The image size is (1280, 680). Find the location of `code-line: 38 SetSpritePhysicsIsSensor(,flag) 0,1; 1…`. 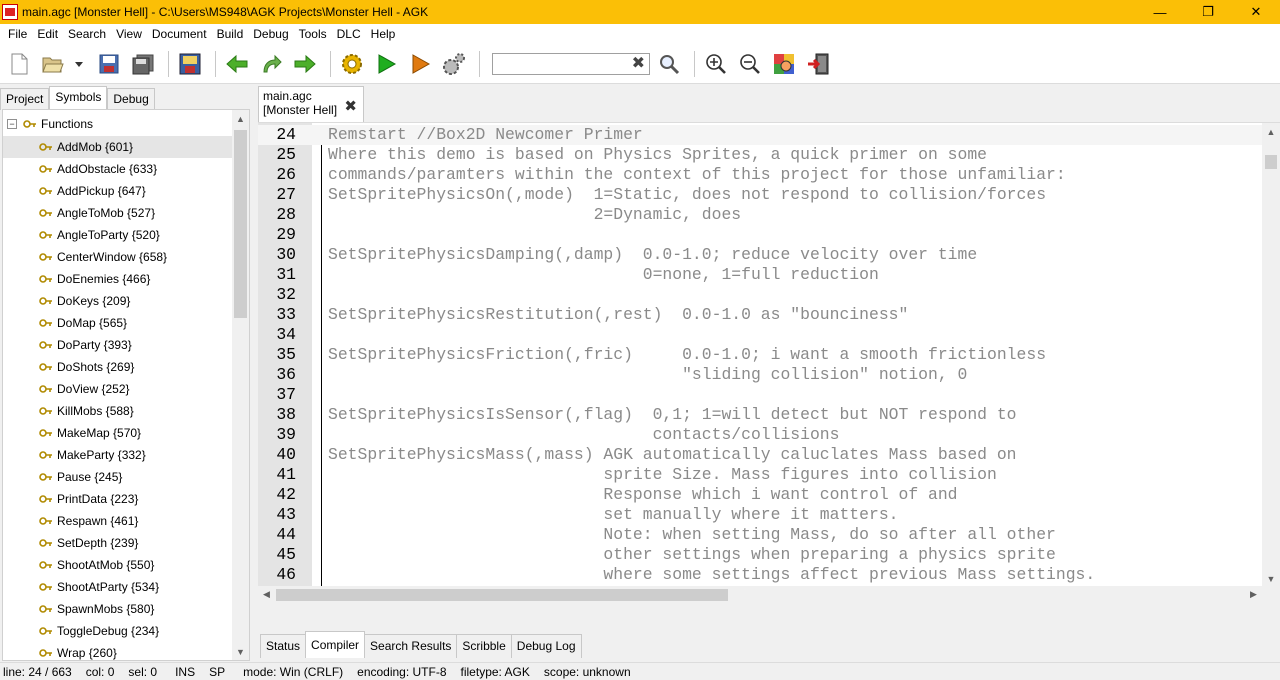

code-line: 38 SetSpritePhysicsIsSensor(,flag) 0,1; 1… is located at coordinates (760, 415).